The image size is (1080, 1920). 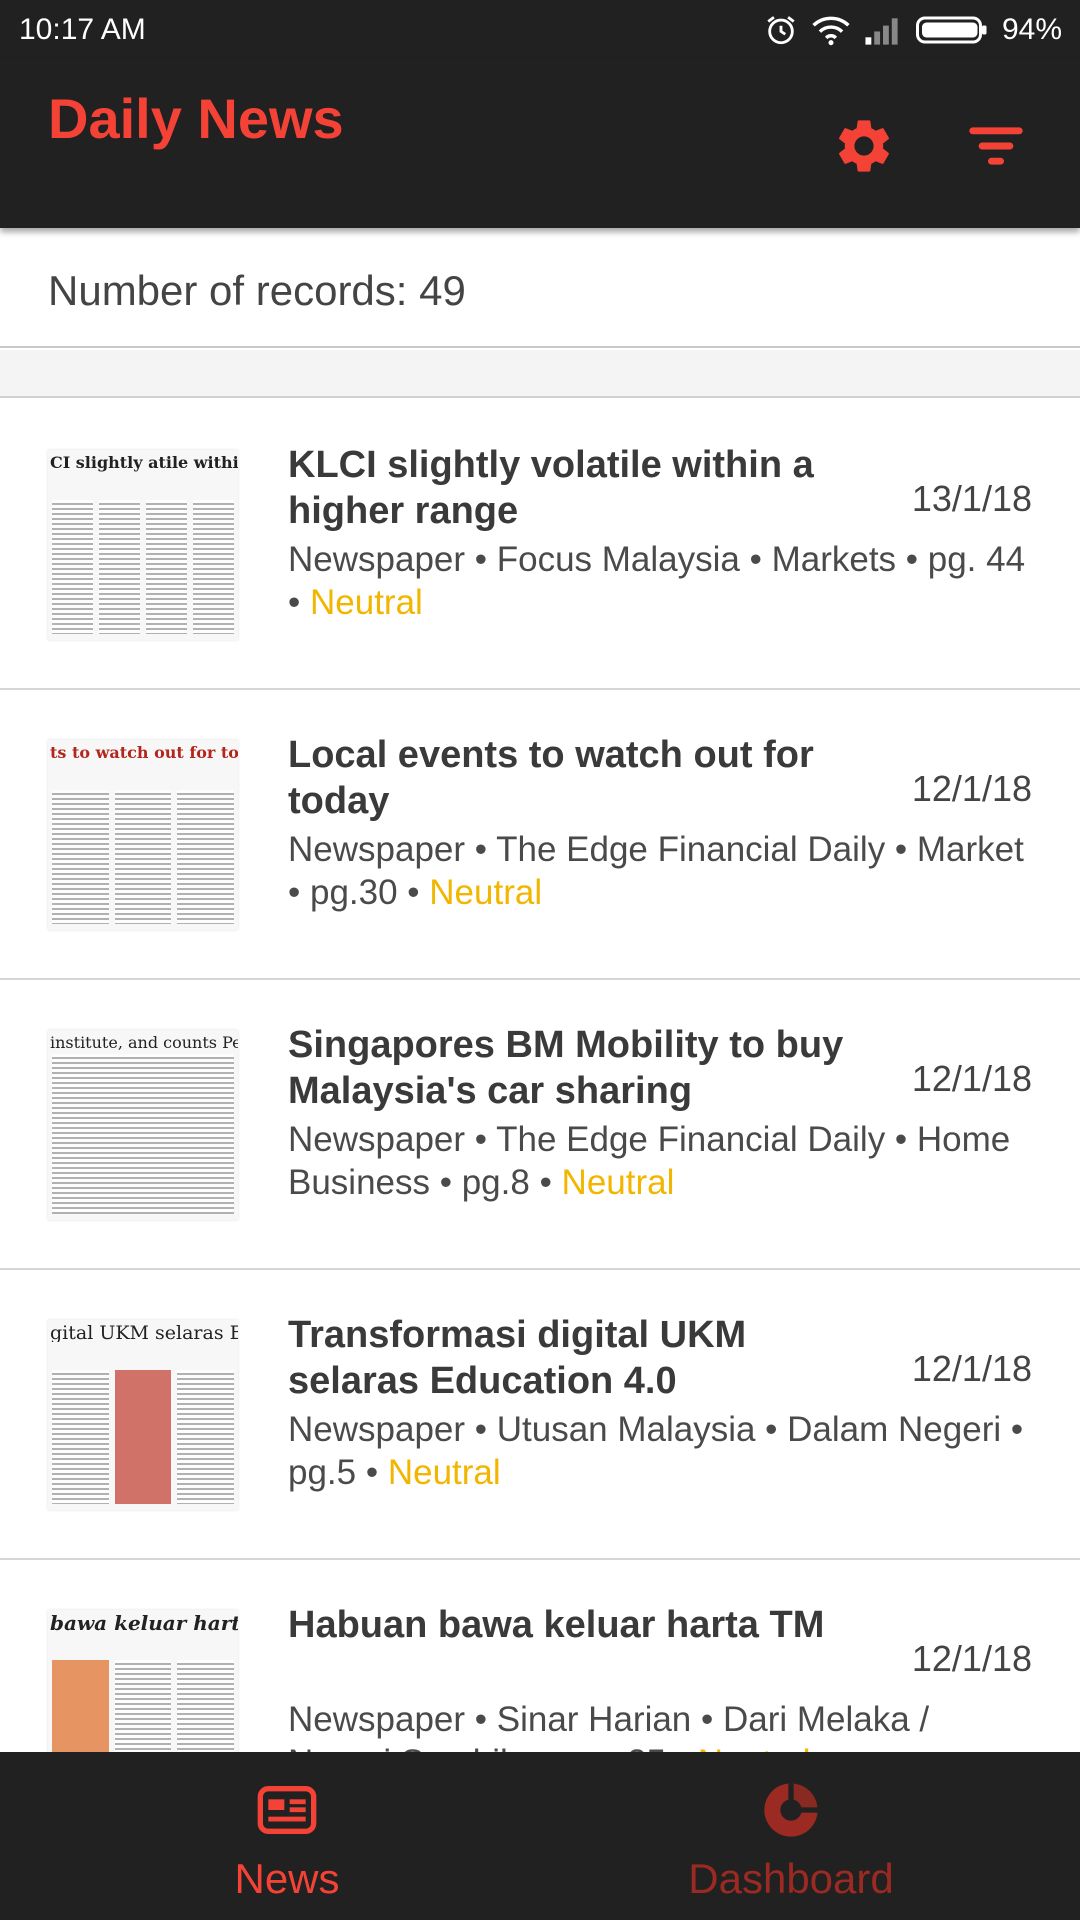 I want to click on thumbnail-headline: institute, and counts Petronas,, so click(x=144, y=1043).